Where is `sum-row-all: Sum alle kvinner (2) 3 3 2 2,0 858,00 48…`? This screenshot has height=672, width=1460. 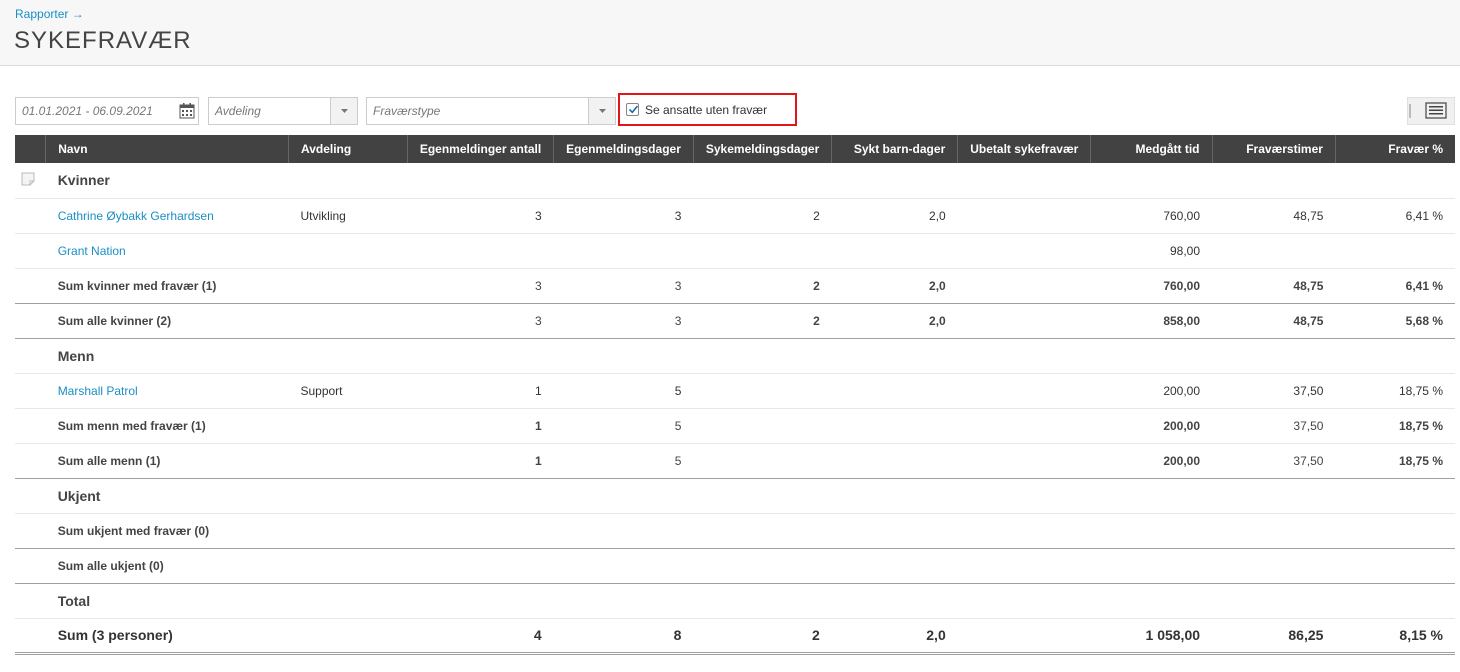 sum-row-all: Sum alle kvinner (2) 3 3 2 2,0 858,00 48… is located at coordinates (735, 321).